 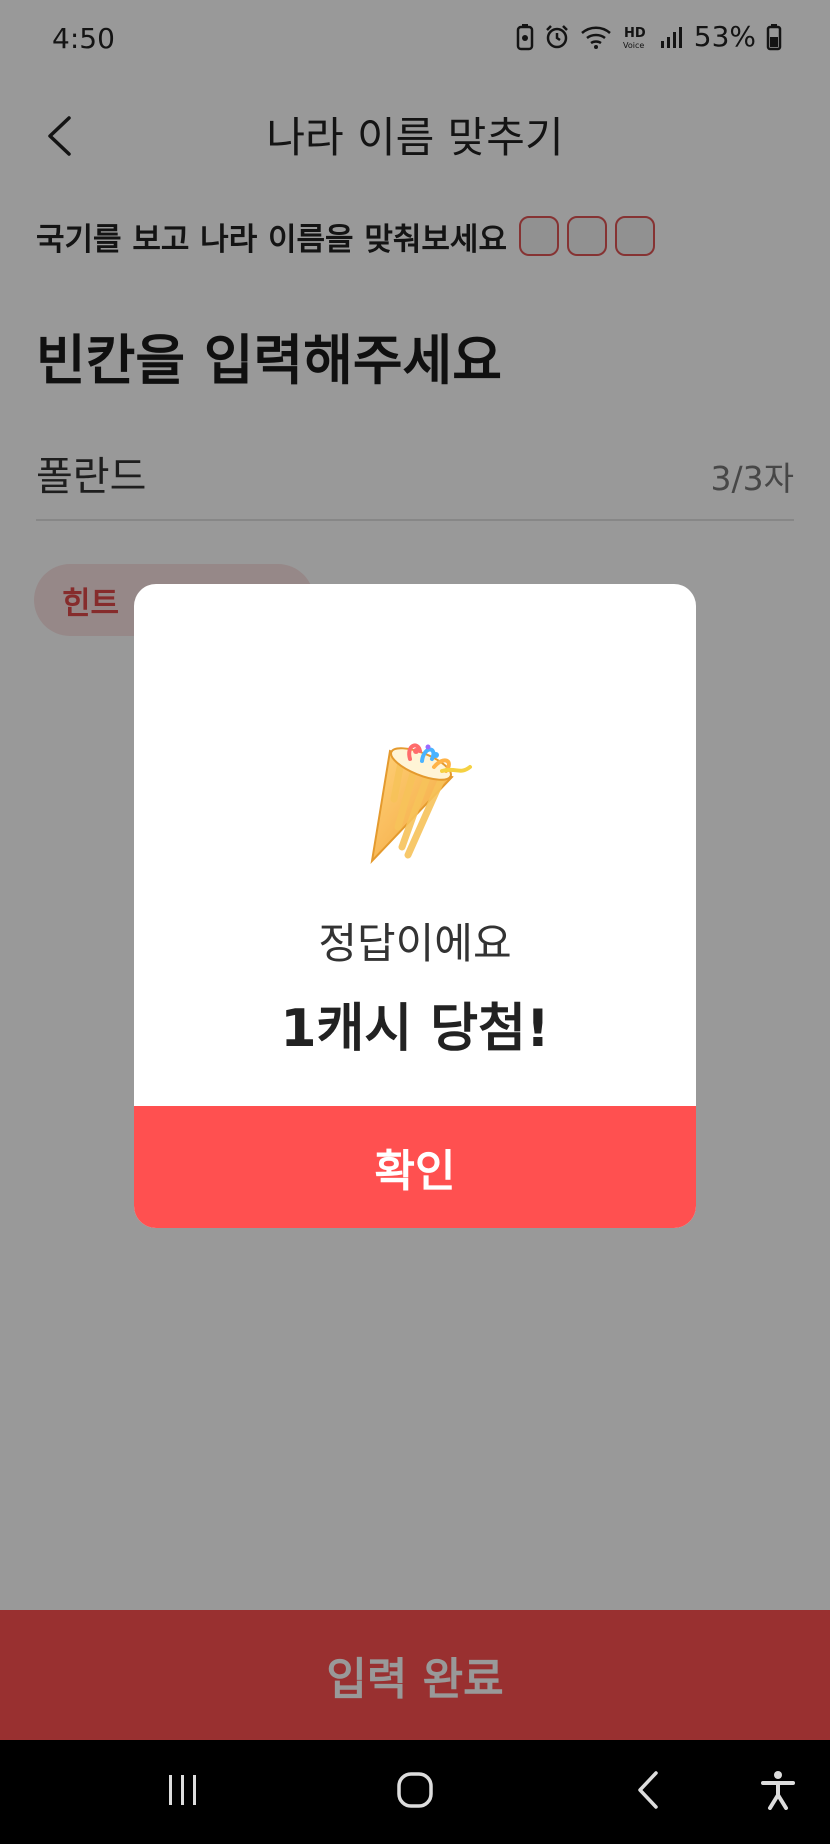 I want to click on nav-back-button, so click(x=648, y=1792).